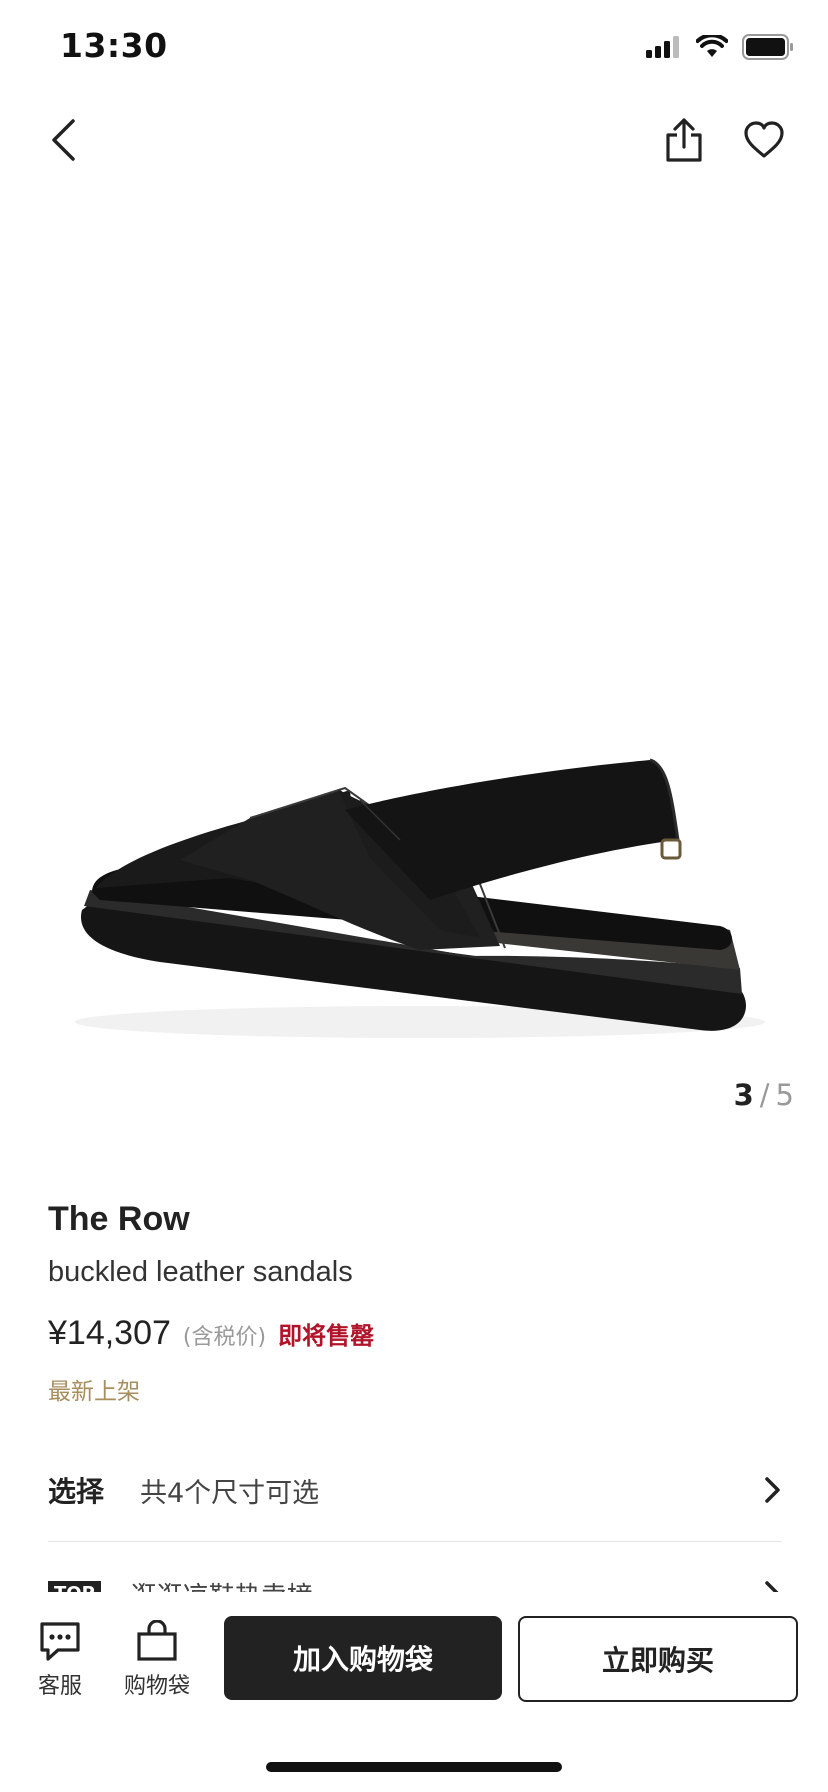 The width and height of the screenshot is (828, 1792). Describe the element at coordinates (326, 1336) in the screenshot. I see `stock-status-badge: 即将售罄` at that location.